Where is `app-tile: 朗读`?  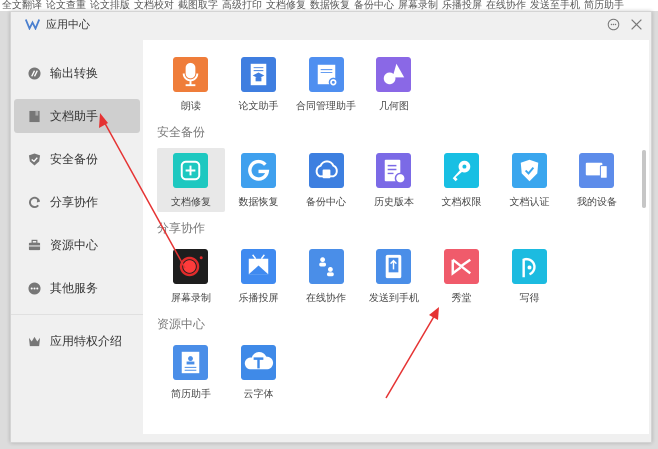
app-tile: 朗读 is located at coordinates (191, 84).